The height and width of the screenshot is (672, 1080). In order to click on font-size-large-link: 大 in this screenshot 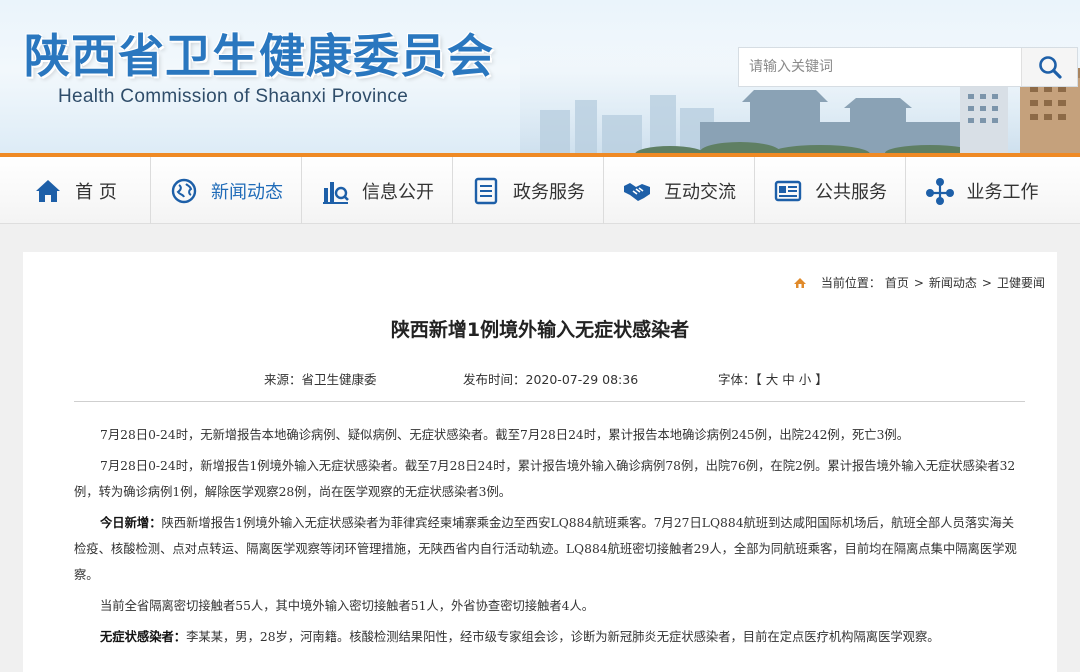, I will do `click(772, 379)`.